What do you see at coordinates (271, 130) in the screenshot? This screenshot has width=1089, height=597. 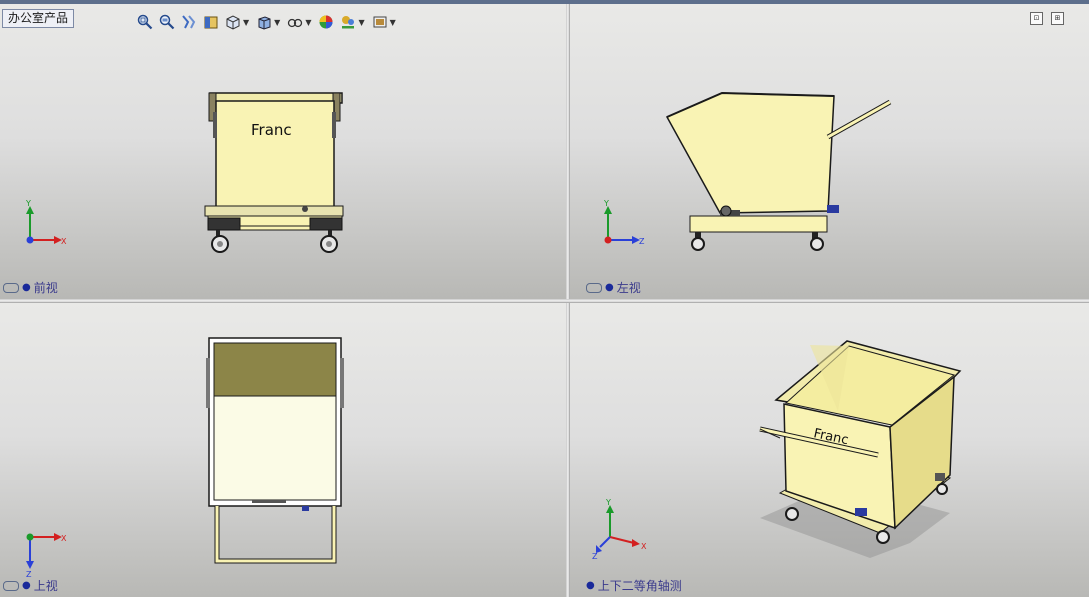 I see `front-model-label: Franc` at bounding box center [271, 130].